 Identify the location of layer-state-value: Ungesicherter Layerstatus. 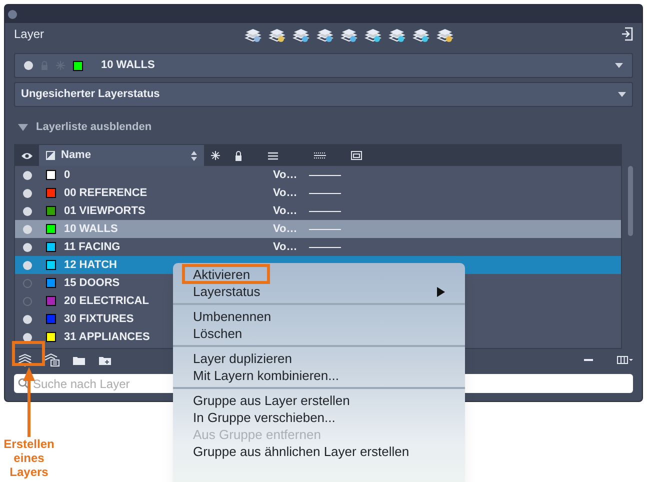
(90, 94).